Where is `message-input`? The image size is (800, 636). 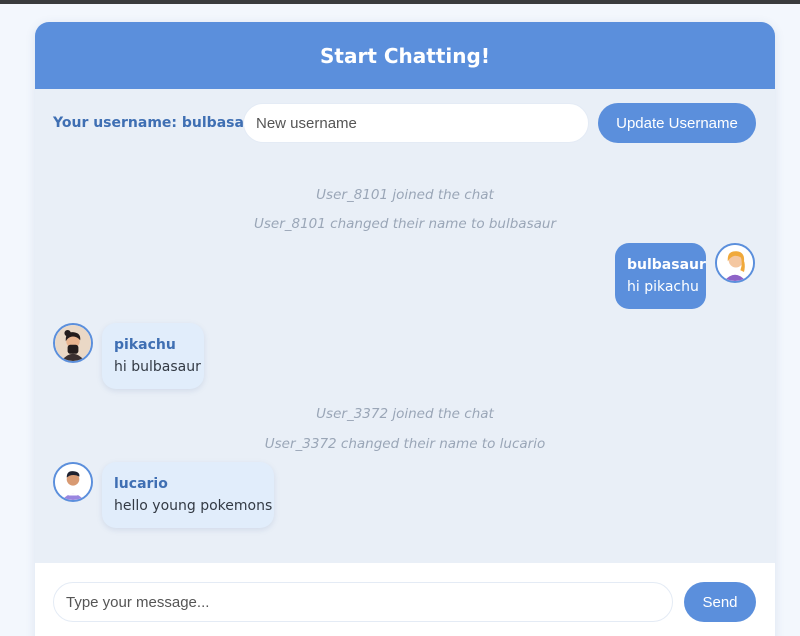
message-input is located at coordinates (363, 602).